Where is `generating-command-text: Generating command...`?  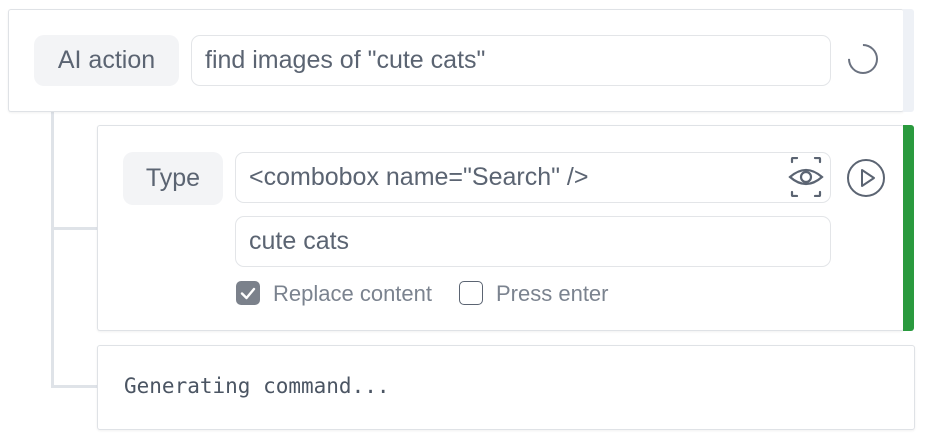
generating-command-text: Generating command... is located at coordinates (257, 386).